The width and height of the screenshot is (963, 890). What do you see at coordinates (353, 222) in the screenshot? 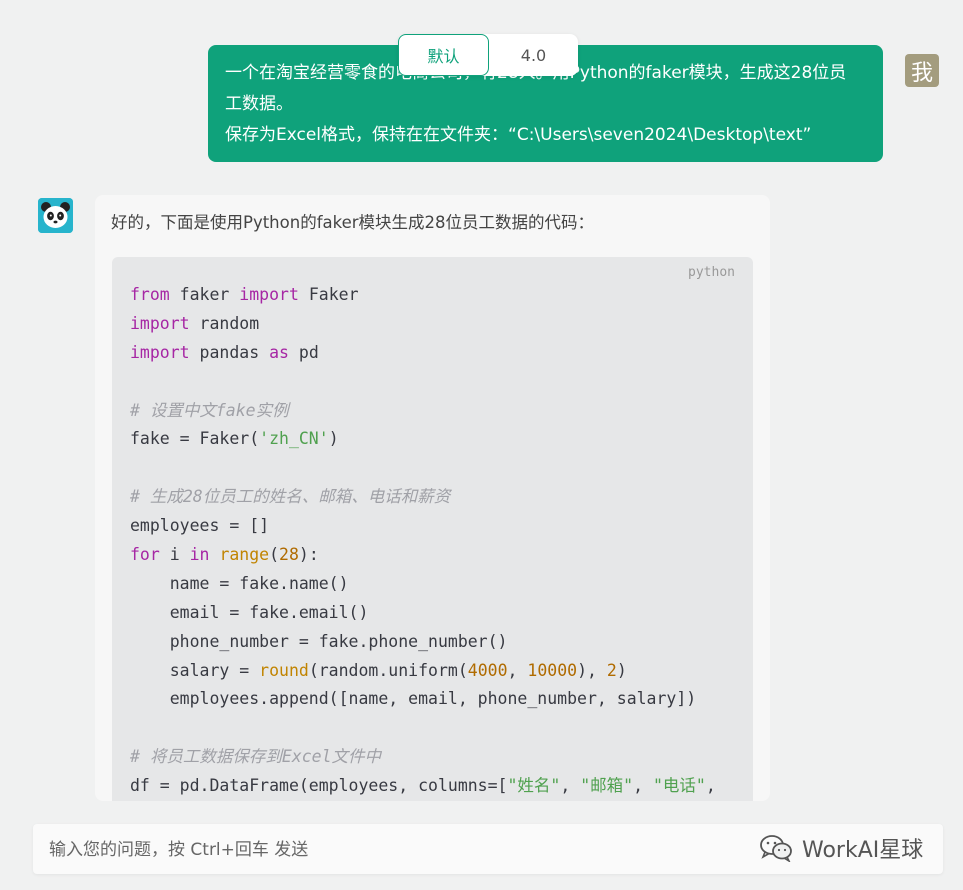
I see `bot-intro-text: 好的，下面是使用Python的faker模块生成28位员工数据的代码：` at bounding box center [353, 222].